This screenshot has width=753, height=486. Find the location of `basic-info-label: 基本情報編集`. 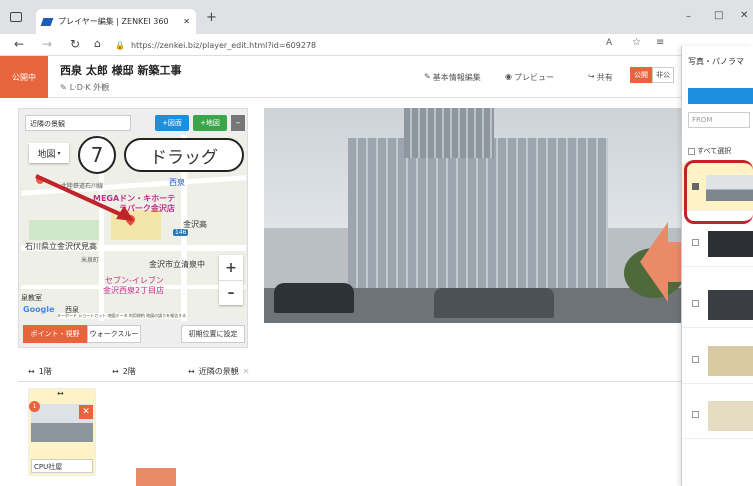

basic-info-label: 基本情報編集 is located at coordinates (456, 77).